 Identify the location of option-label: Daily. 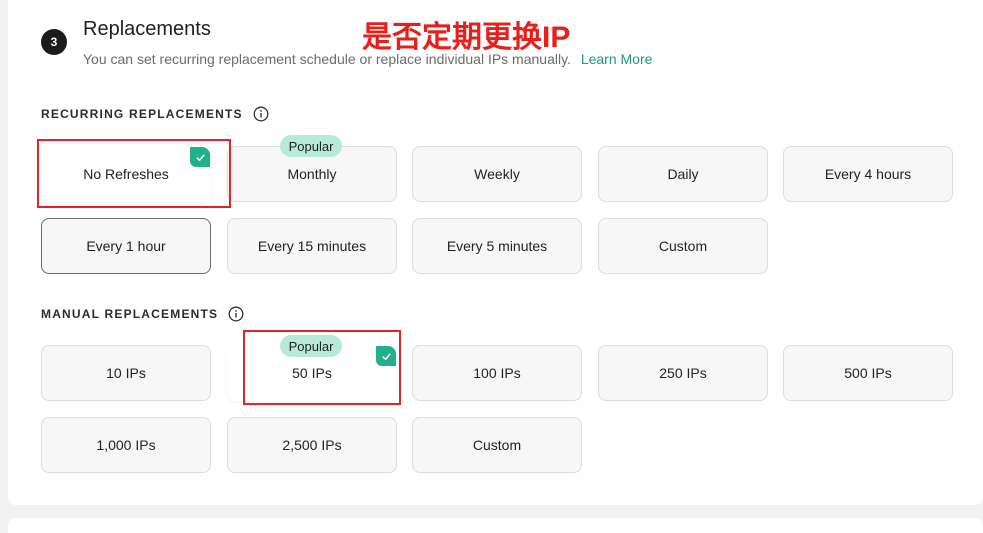
(683, 174).